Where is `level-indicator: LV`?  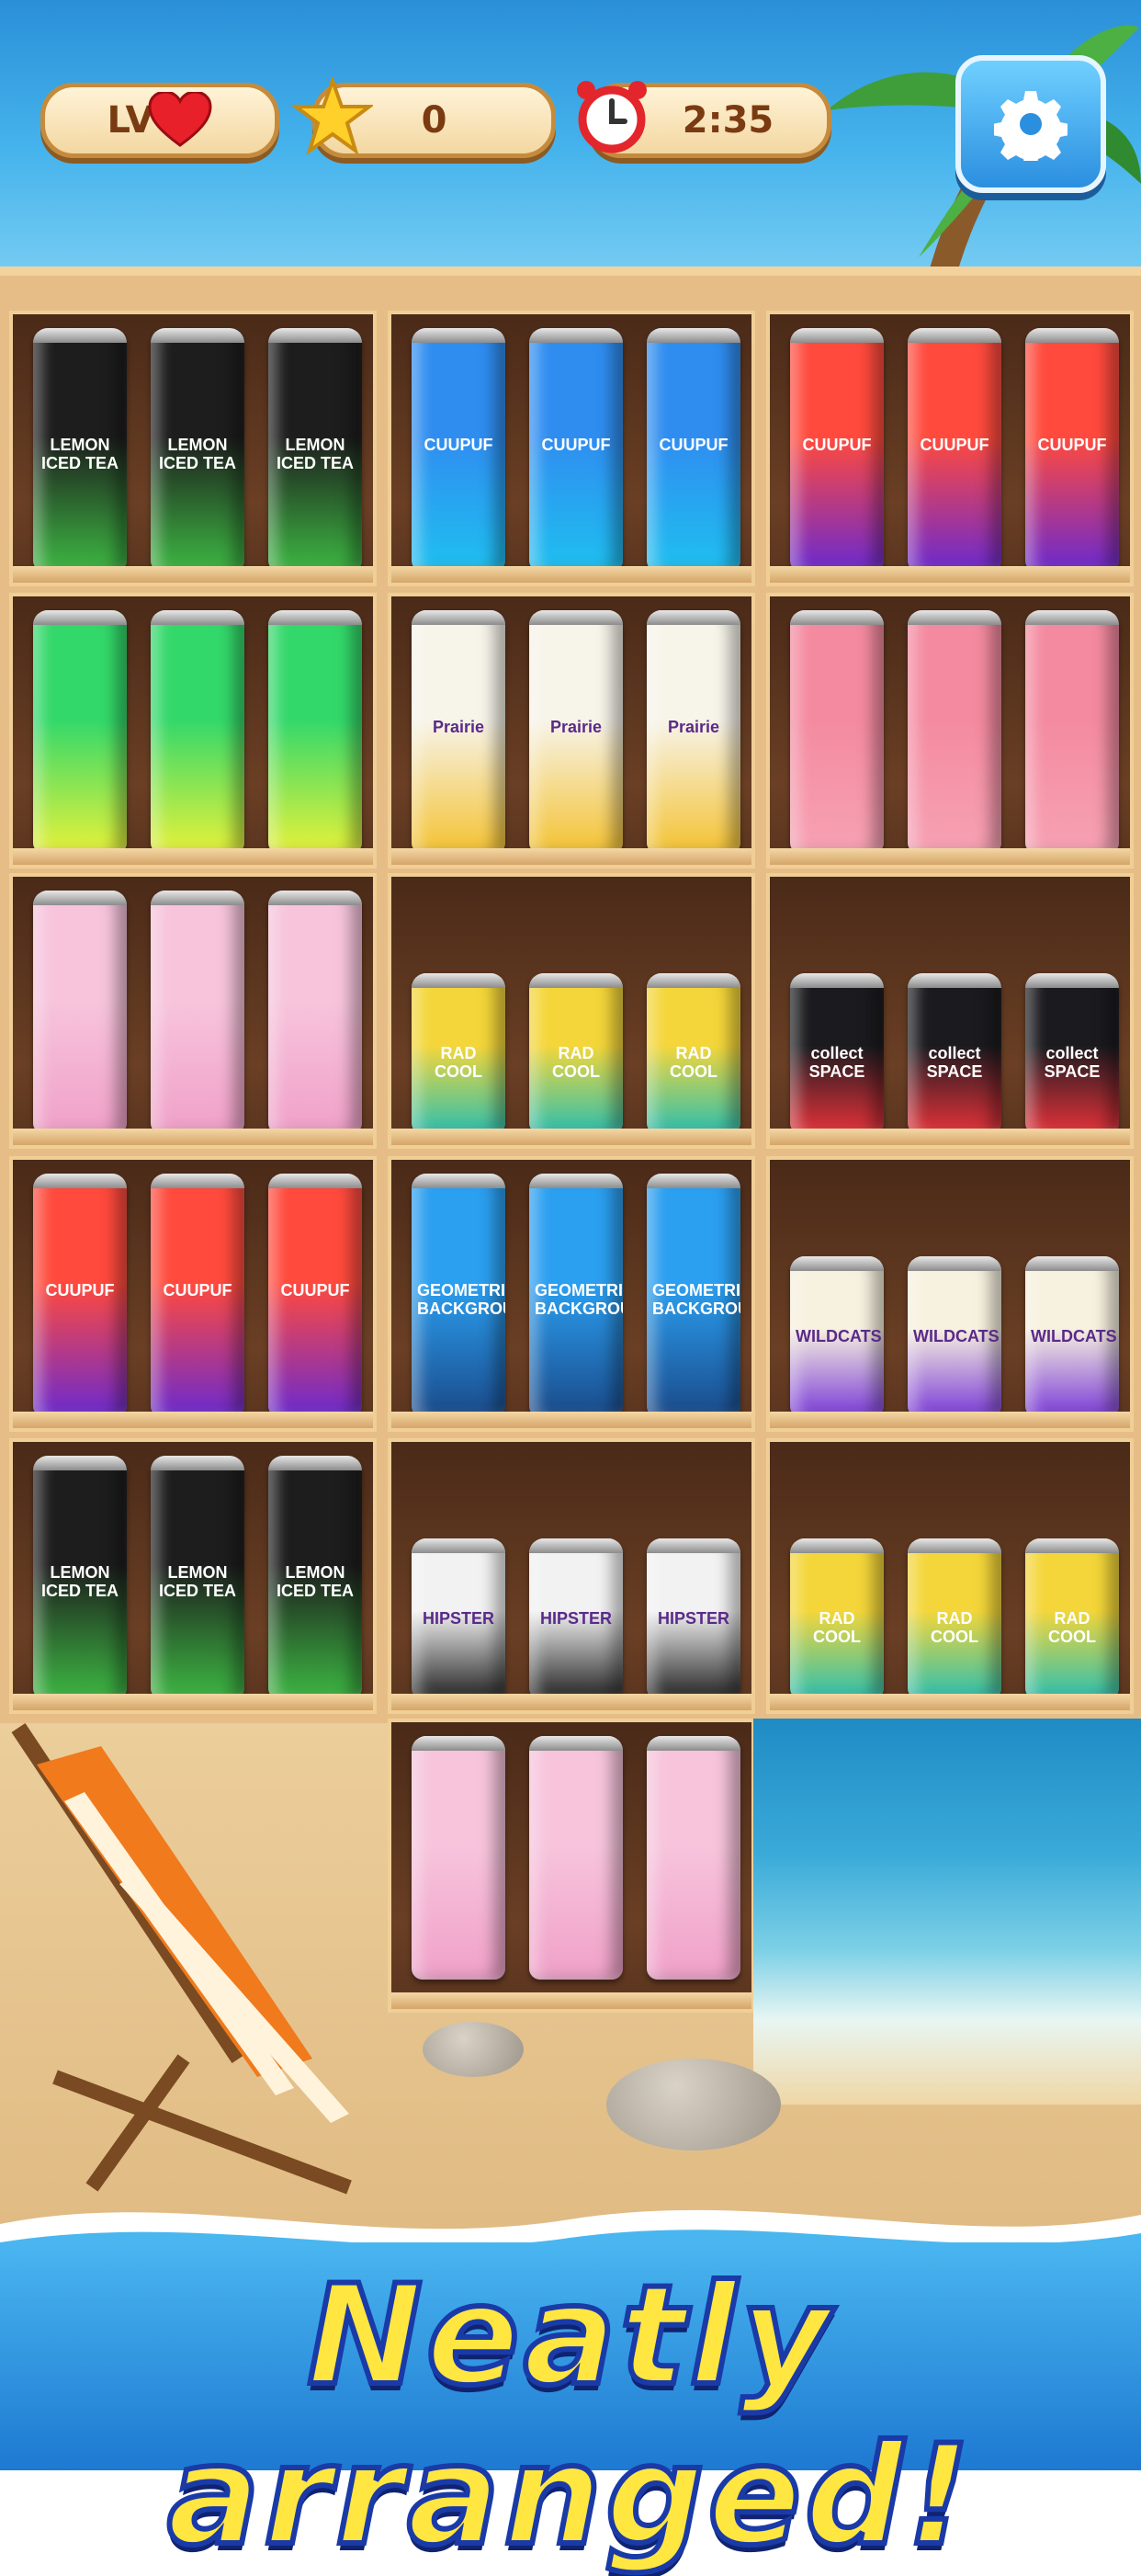 level-indicator: LV is located at coordinates (159, 120).